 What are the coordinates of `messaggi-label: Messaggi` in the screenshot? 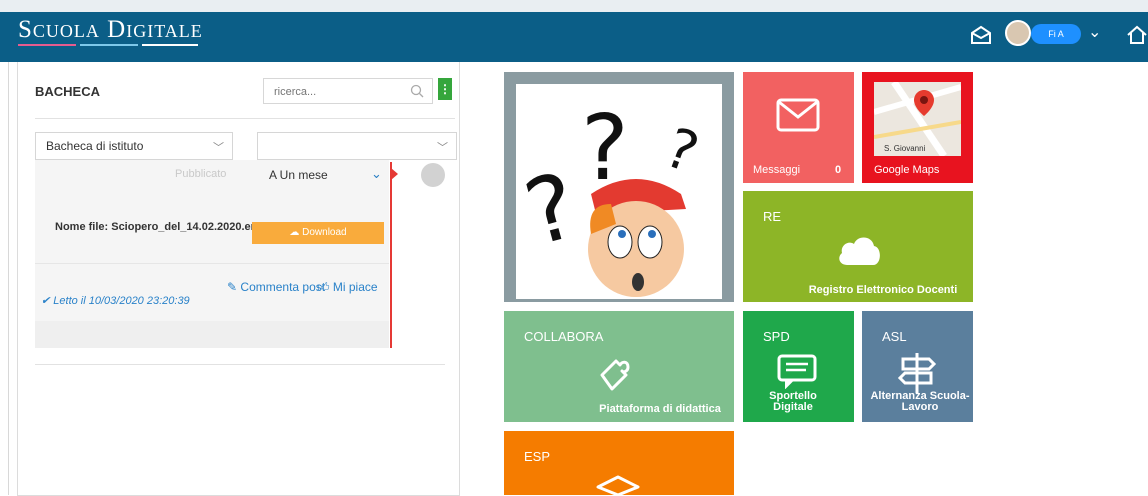 It's located at (777, 170).